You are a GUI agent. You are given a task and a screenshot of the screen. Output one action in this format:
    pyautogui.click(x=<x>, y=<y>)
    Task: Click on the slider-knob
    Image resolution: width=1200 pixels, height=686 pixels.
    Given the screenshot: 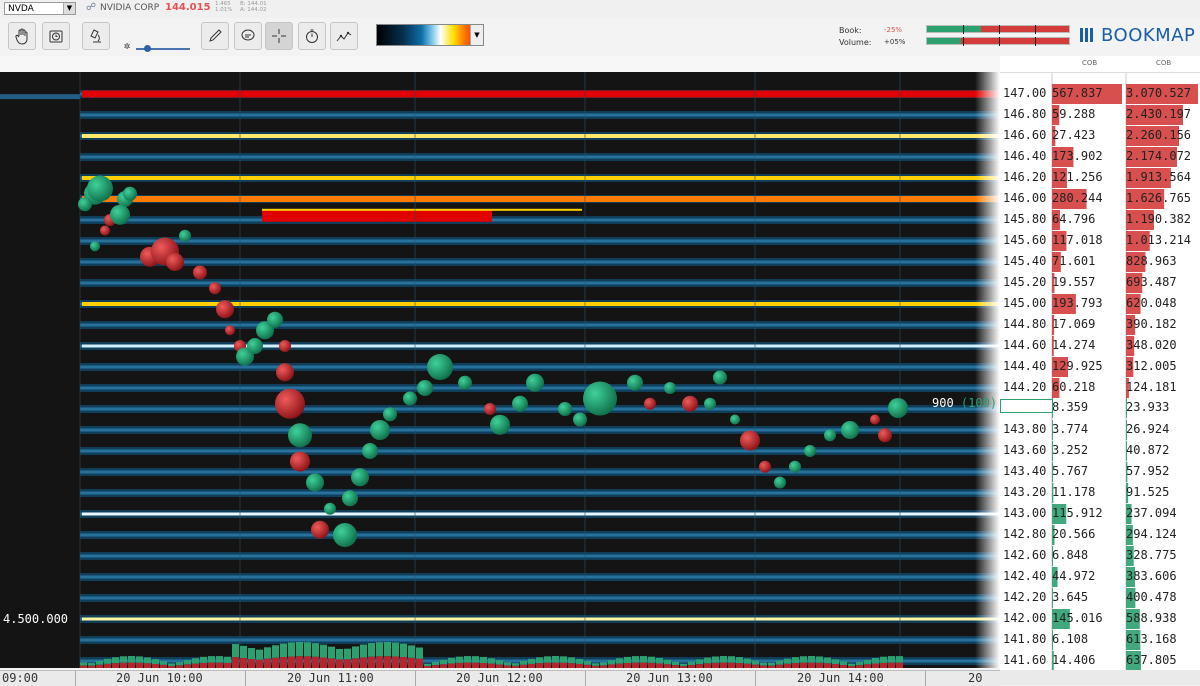 What is the action you would take?
    pyautogui.click(x=147, y=48)
    